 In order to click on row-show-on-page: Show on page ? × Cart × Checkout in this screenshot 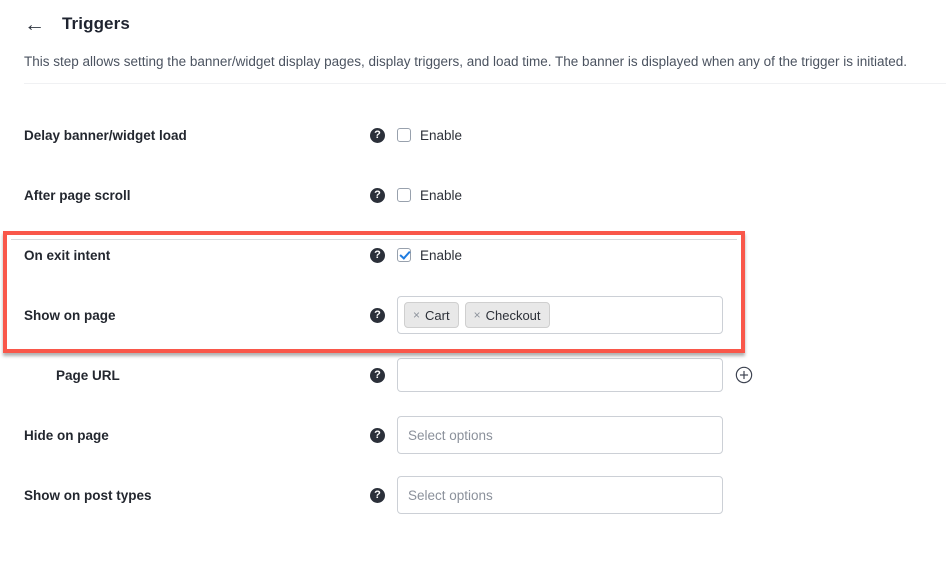, I will do `click(473, 315)`.